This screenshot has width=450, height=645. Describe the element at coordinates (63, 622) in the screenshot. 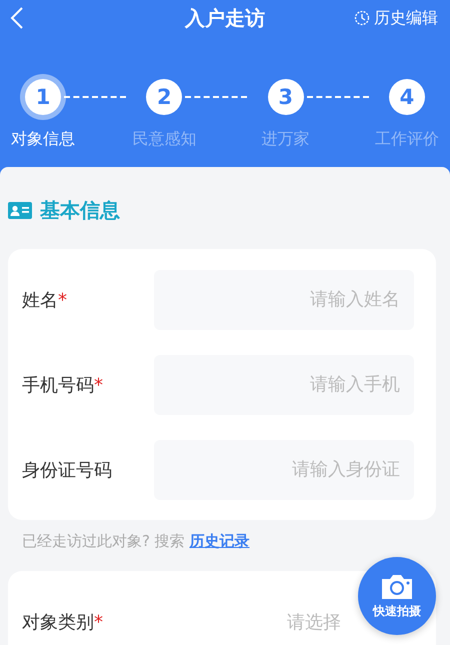

I see `field-label: 对象类别*` at that location.